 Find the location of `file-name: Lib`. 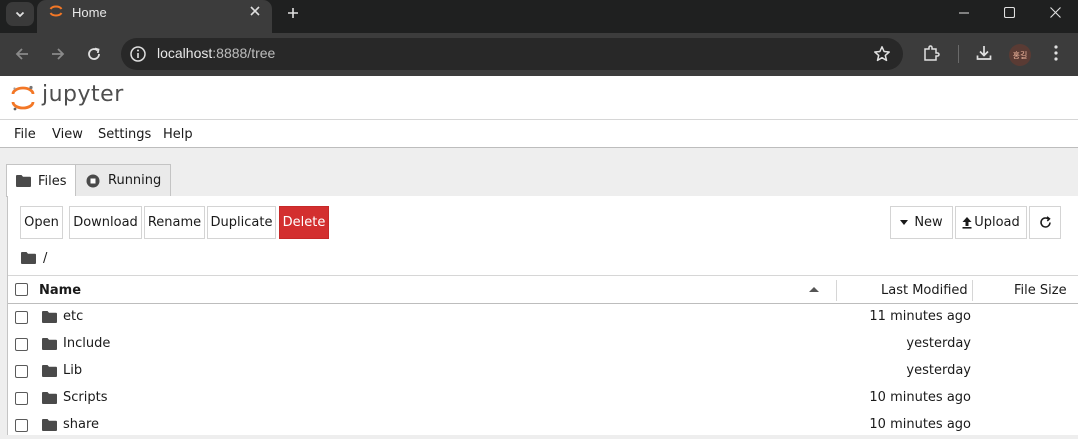

file-name: Lib is located at coordinates (72, 370).